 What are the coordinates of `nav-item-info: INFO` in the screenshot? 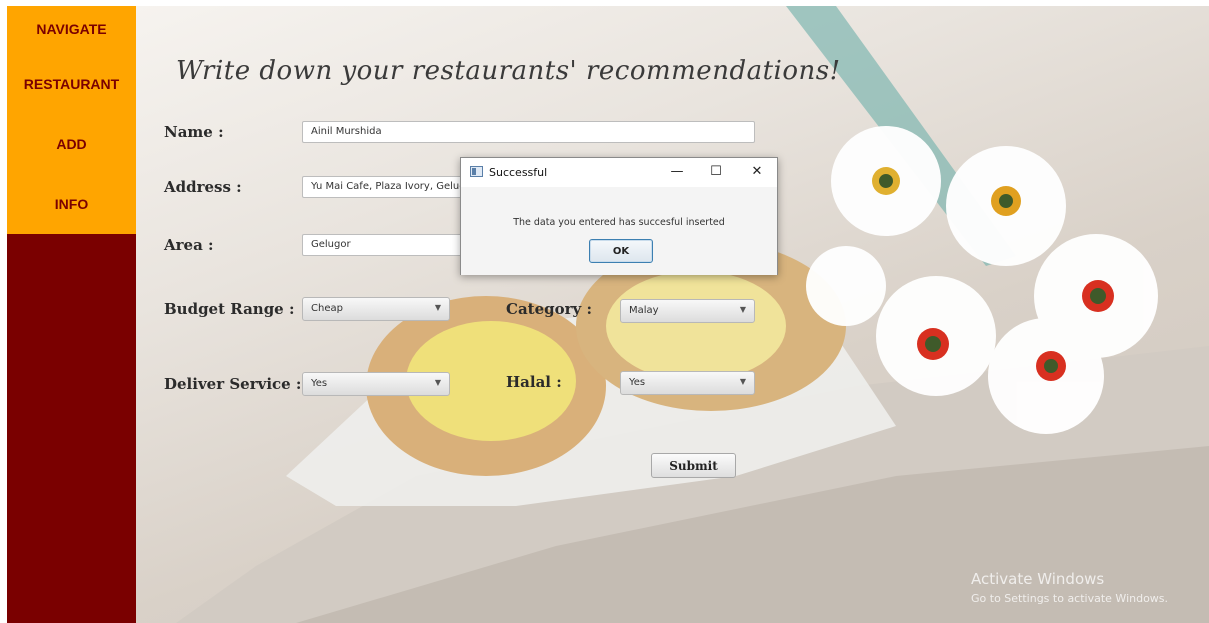 It's located at (71, 204).